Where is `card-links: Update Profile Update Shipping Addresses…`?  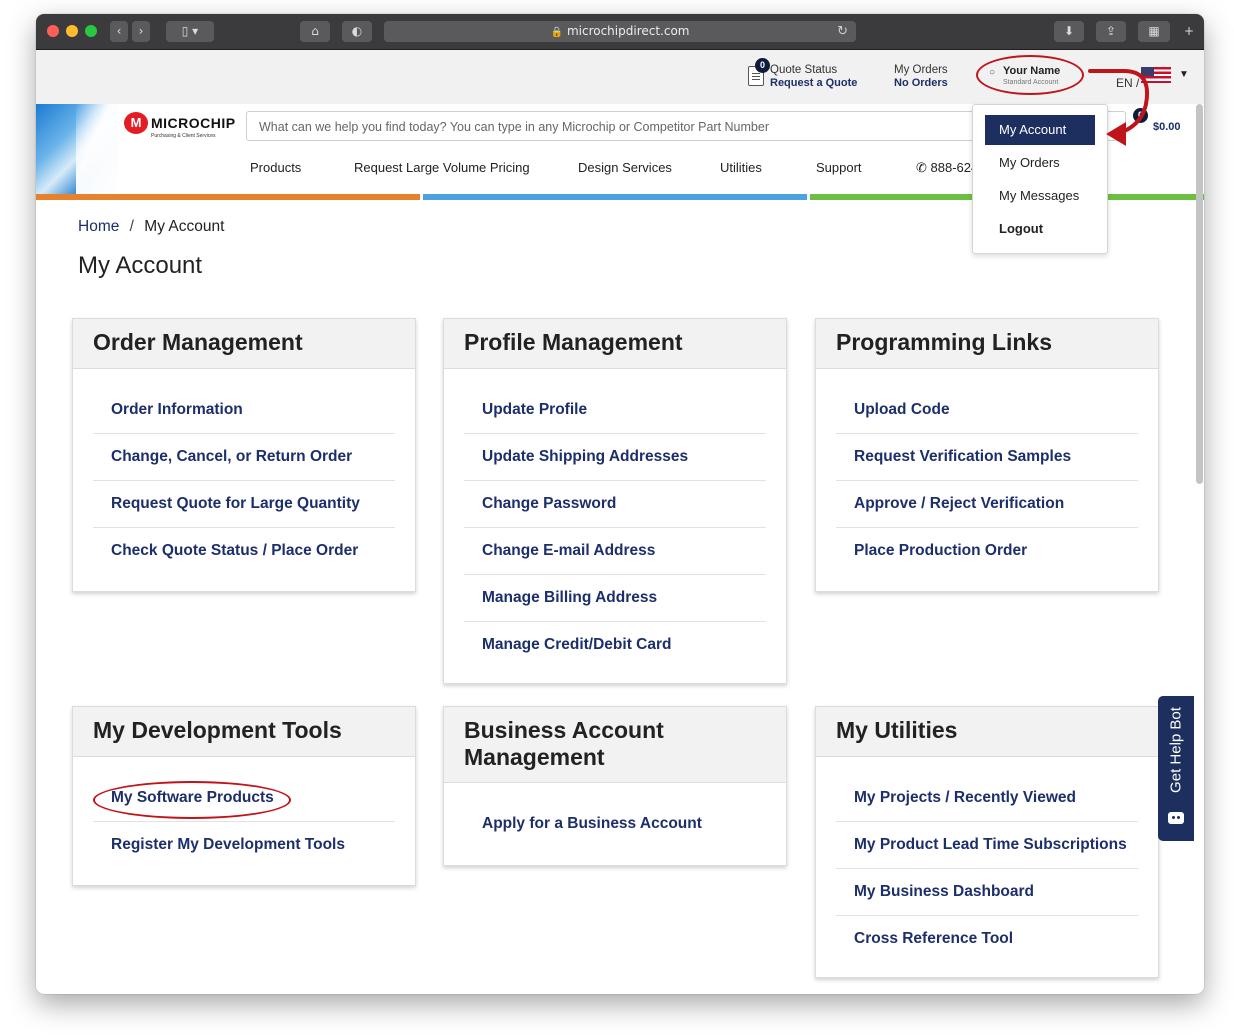 card-links: Update Profile Update Shipping Addresses… is located at coordinates (615, 525).